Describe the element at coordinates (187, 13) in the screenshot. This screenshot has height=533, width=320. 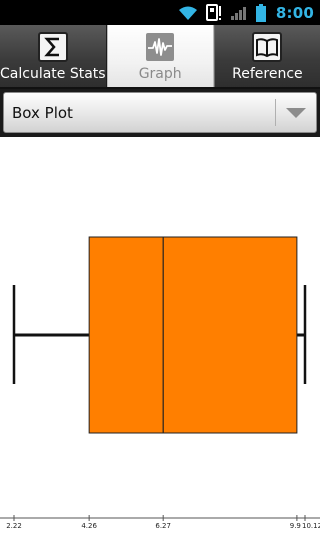
I see `wifi-icon` at that location.